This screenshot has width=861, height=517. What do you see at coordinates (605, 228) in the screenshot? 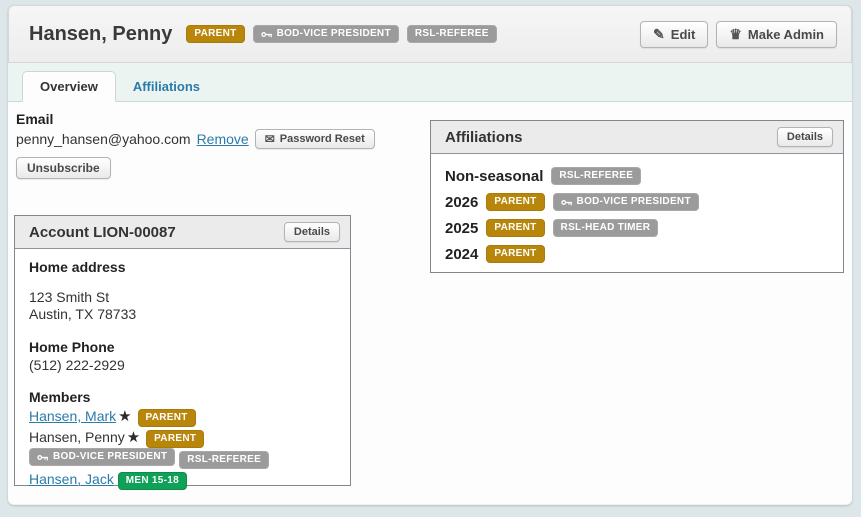
I see `badge-rsl-head-timer: RSL-HEAD TIMER` at bounding box center [605, 228].